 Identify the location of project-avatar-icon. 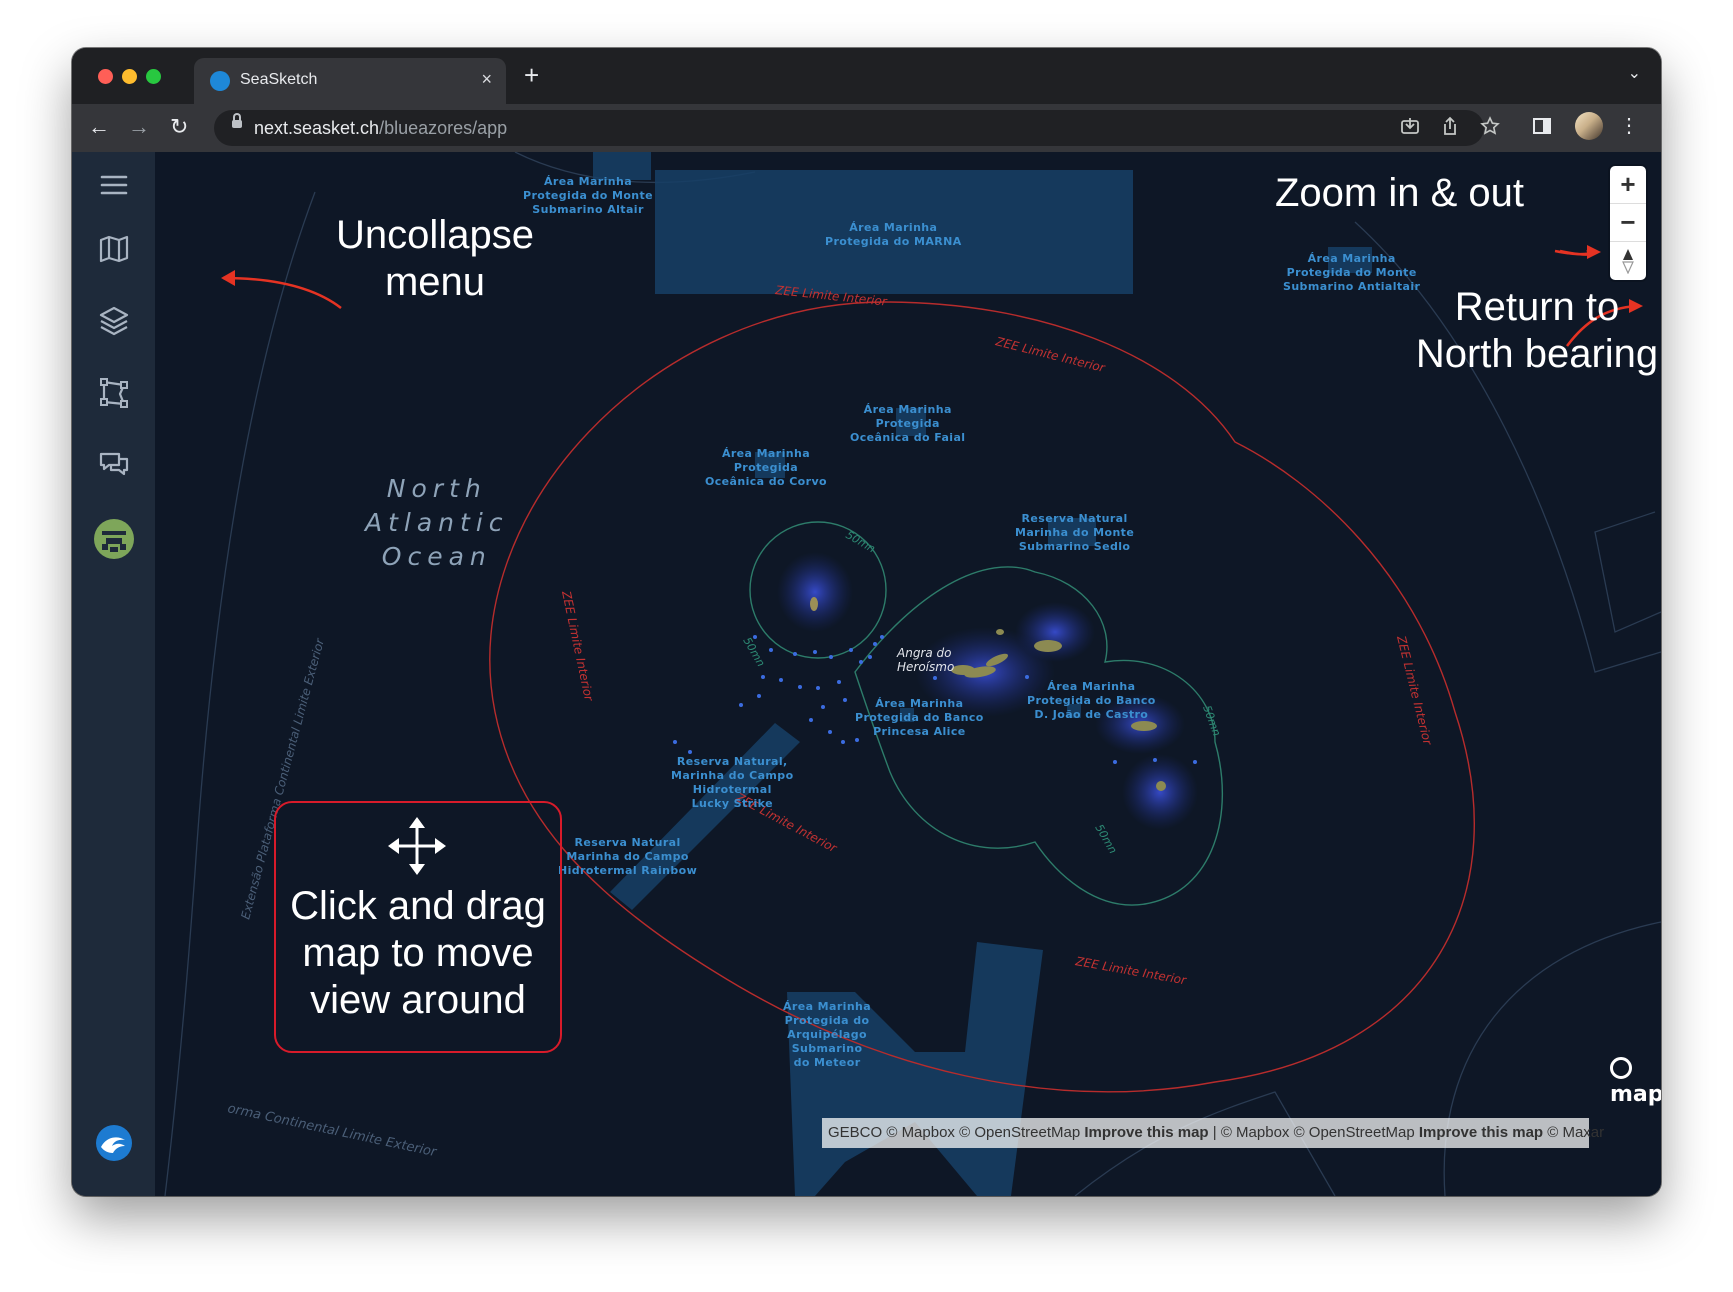
(114, 539).